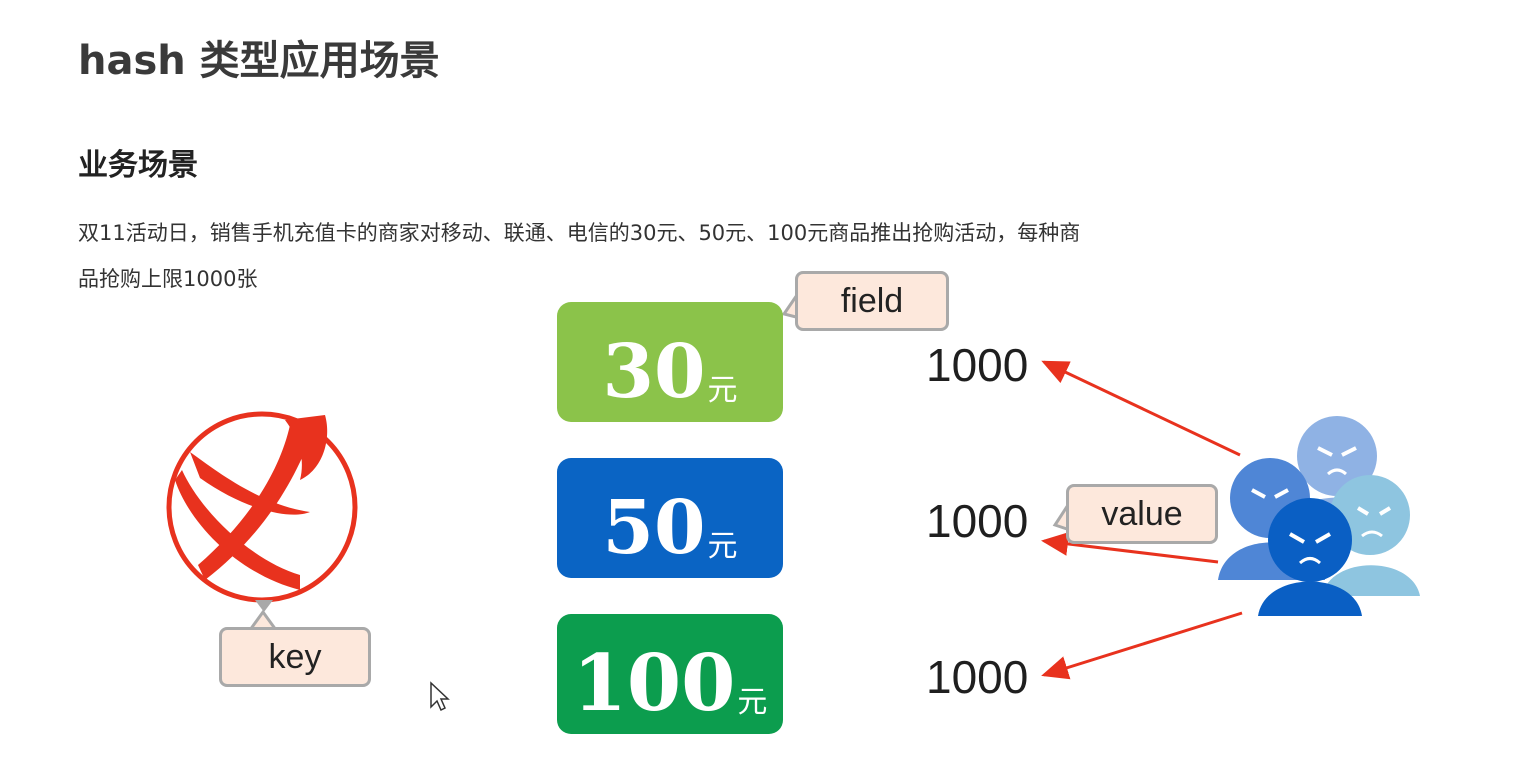 The width and height of the screenshot is (1522, 762). Describe the element at coordinates (977, 677) in the screenshot. I see `value-100: 1000` at that location.